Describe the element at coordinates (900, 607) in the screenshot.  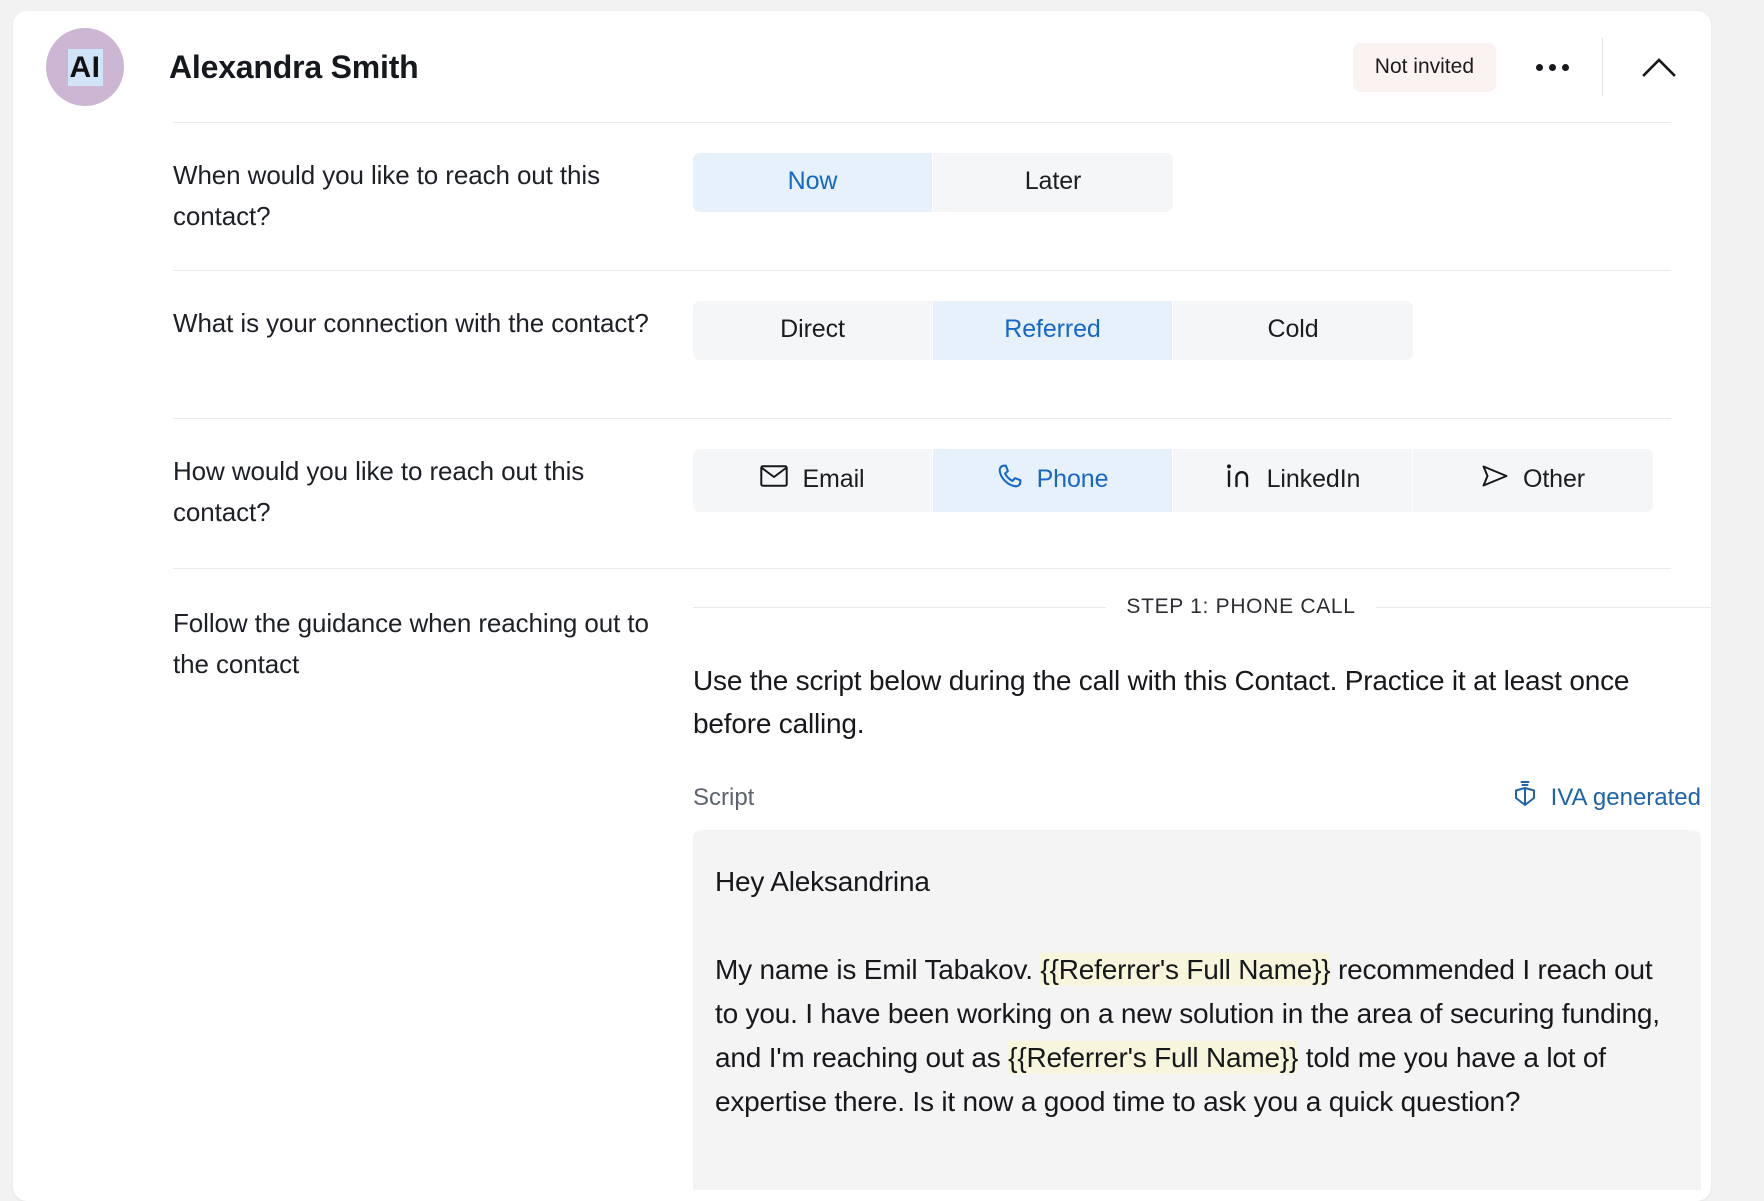
I see `step-divider-line-left` at that location.